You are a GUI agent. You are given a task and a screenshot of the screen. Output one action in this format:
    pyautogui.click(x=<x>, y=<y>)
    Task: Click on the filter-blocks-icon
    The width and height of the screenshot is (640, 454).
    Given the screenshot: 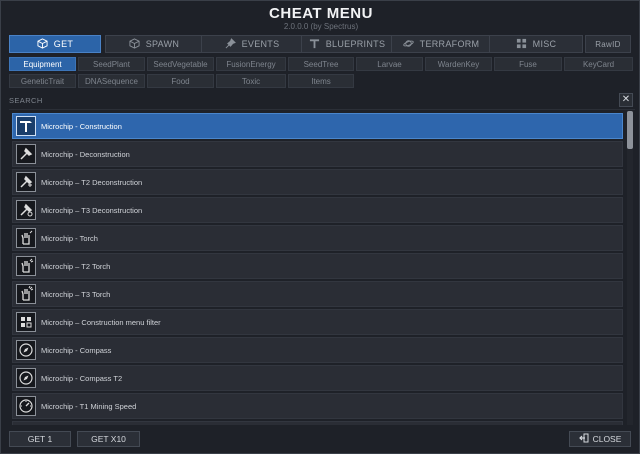 What is the action you would take?
    pyautogui.click(x=26, y=322)
    